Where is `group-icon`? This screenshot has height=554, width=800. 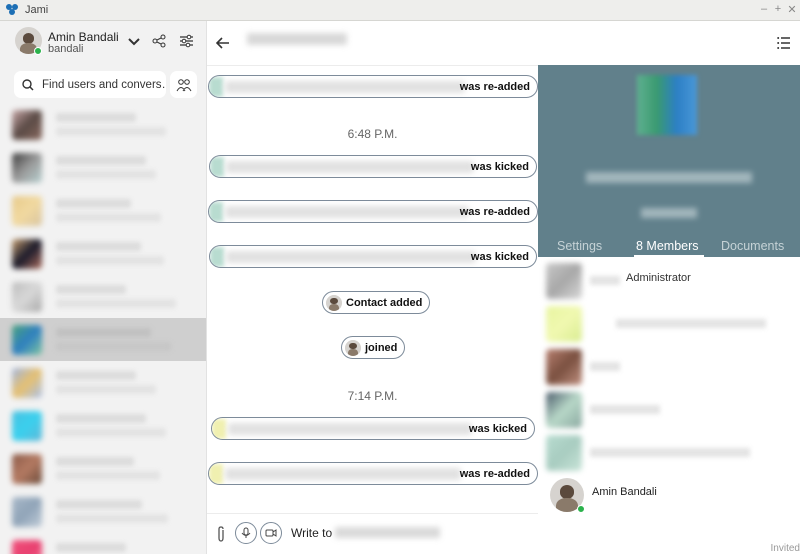
group-icon is located at coordinates (184, 85).